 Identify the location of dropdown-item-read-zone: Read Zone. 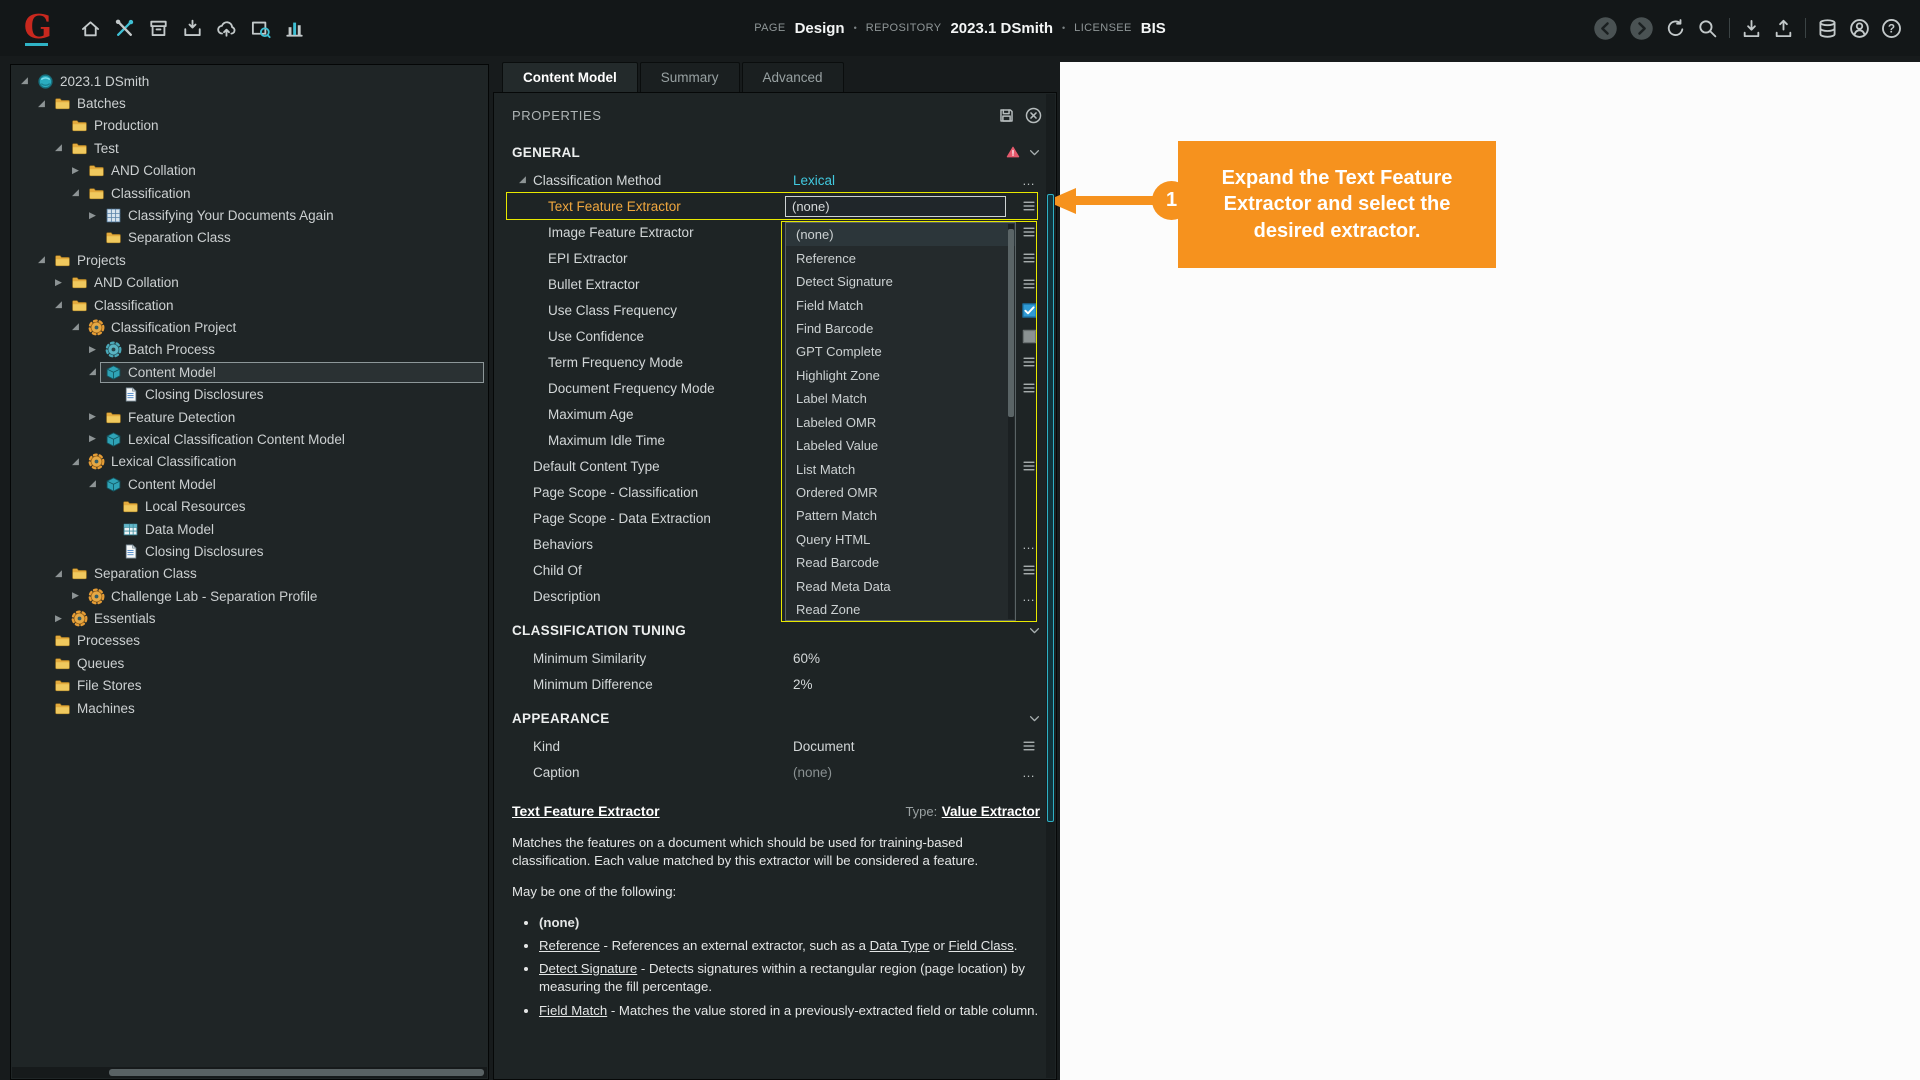
(900, 609).